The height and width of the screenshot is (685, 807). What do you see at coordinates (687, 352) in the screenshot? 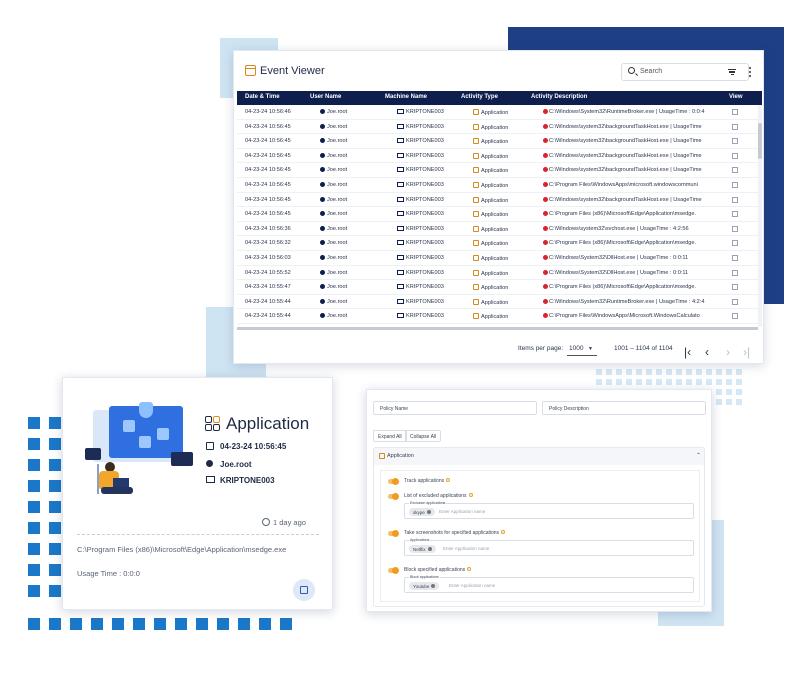
I see `first-page-button: |‹` at bounding box center [687, 352].